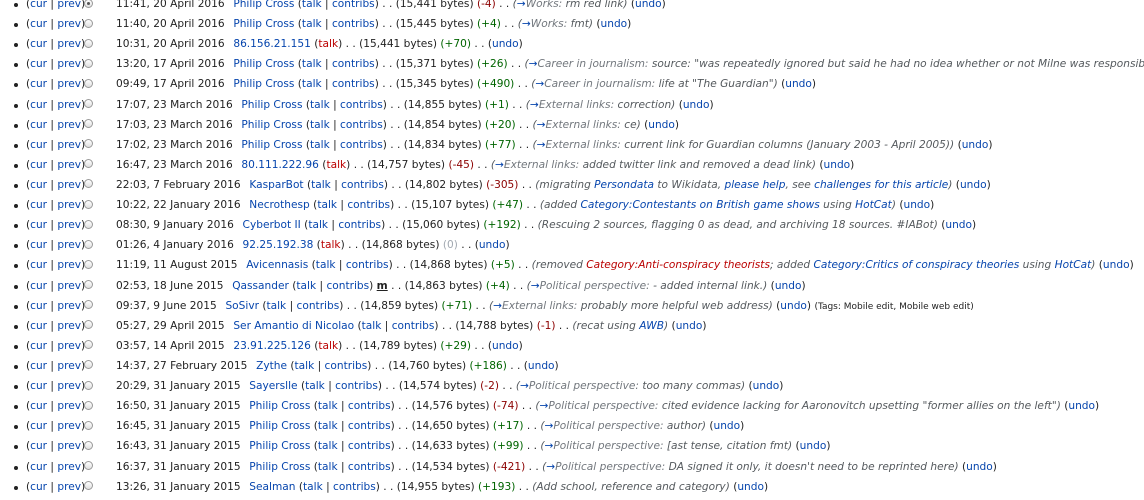  I want to click on revision-date-link: 13:20, 17 April 2016, so click(170, 64).